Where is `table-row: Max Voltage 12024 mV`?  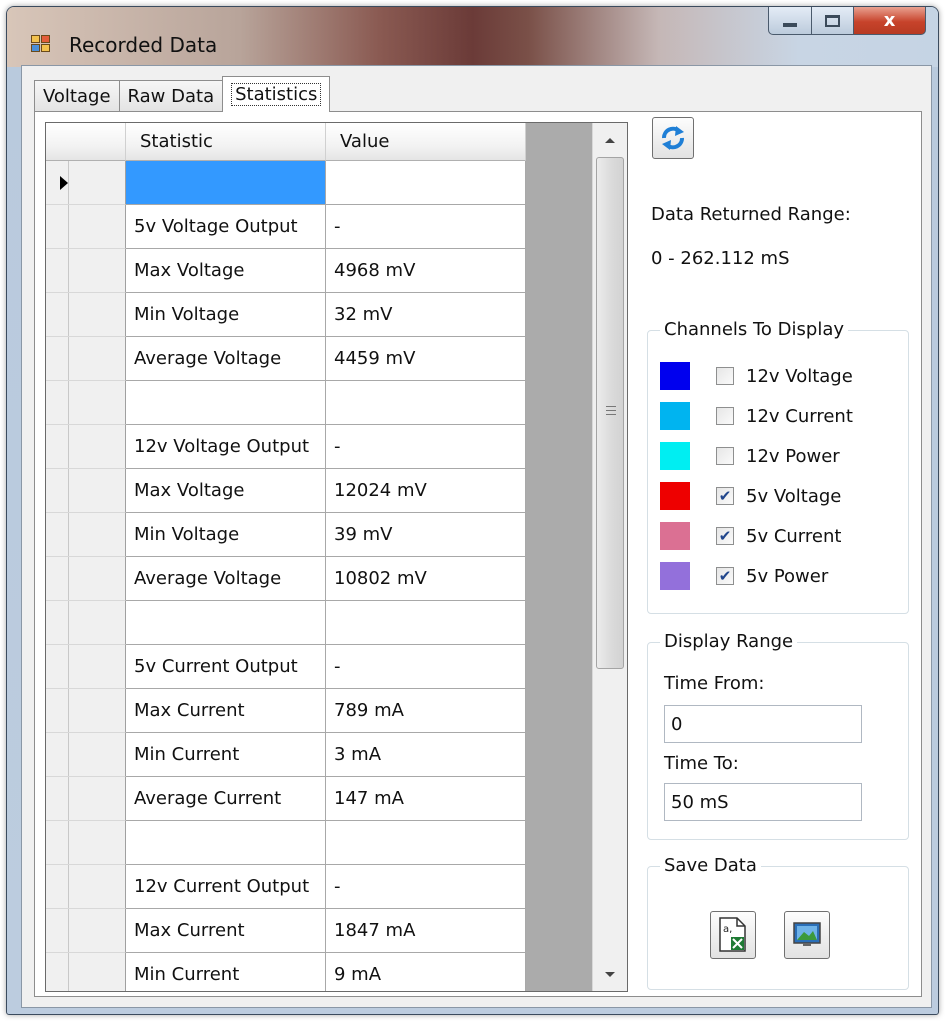
table-row: Max Voltage 12024 mV is located at coordinates (286, 491).